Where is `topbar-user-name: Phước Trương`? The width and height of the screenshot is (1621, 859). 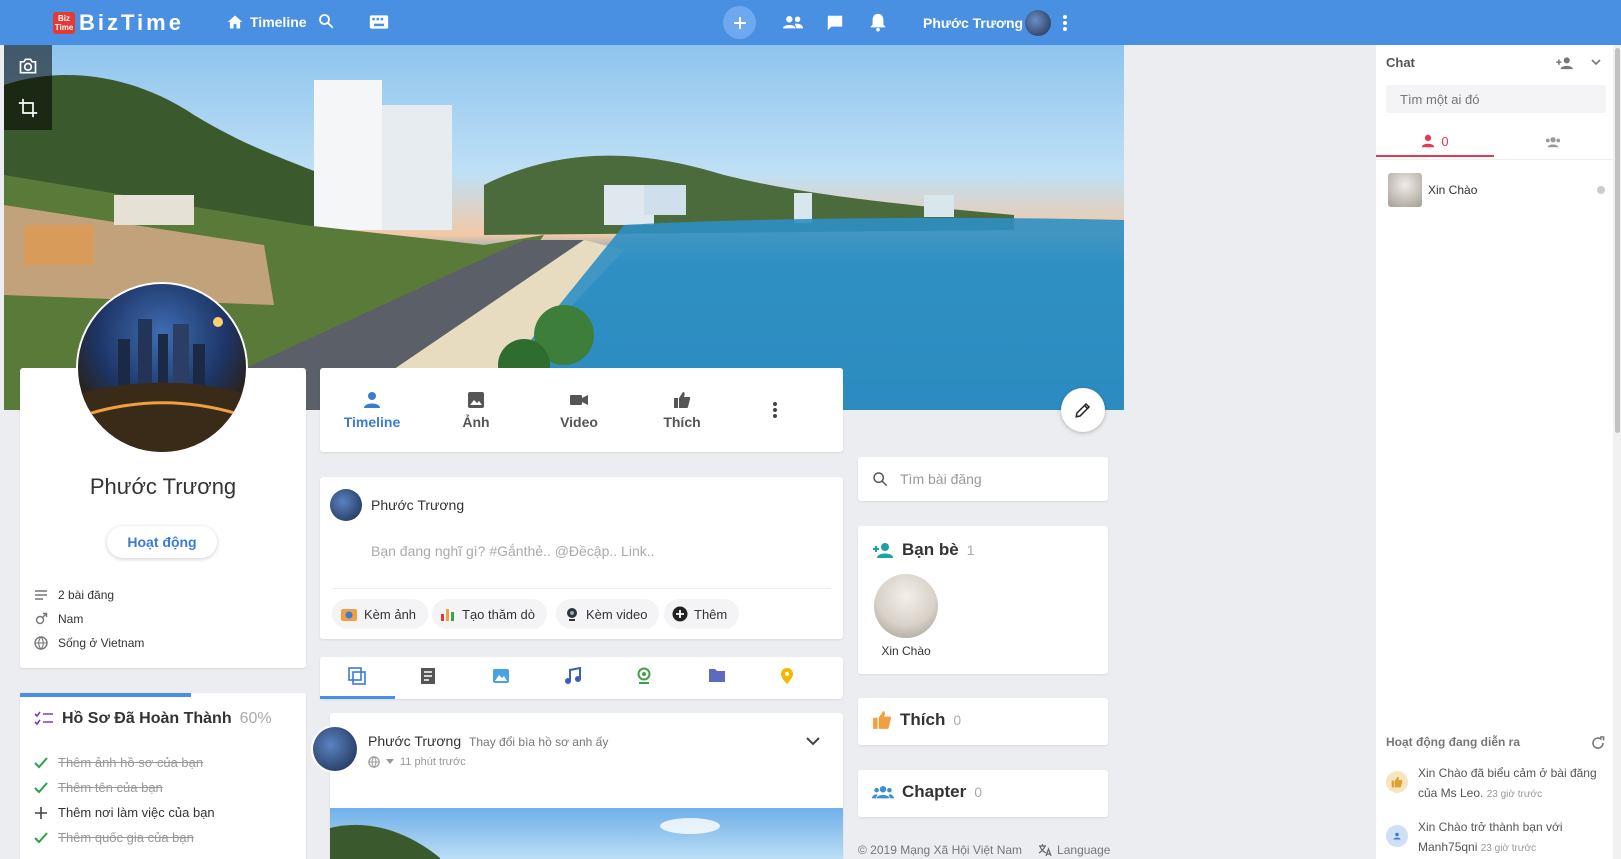 topbar-user-name: Phước Trương is located at coordinates (973, 23).